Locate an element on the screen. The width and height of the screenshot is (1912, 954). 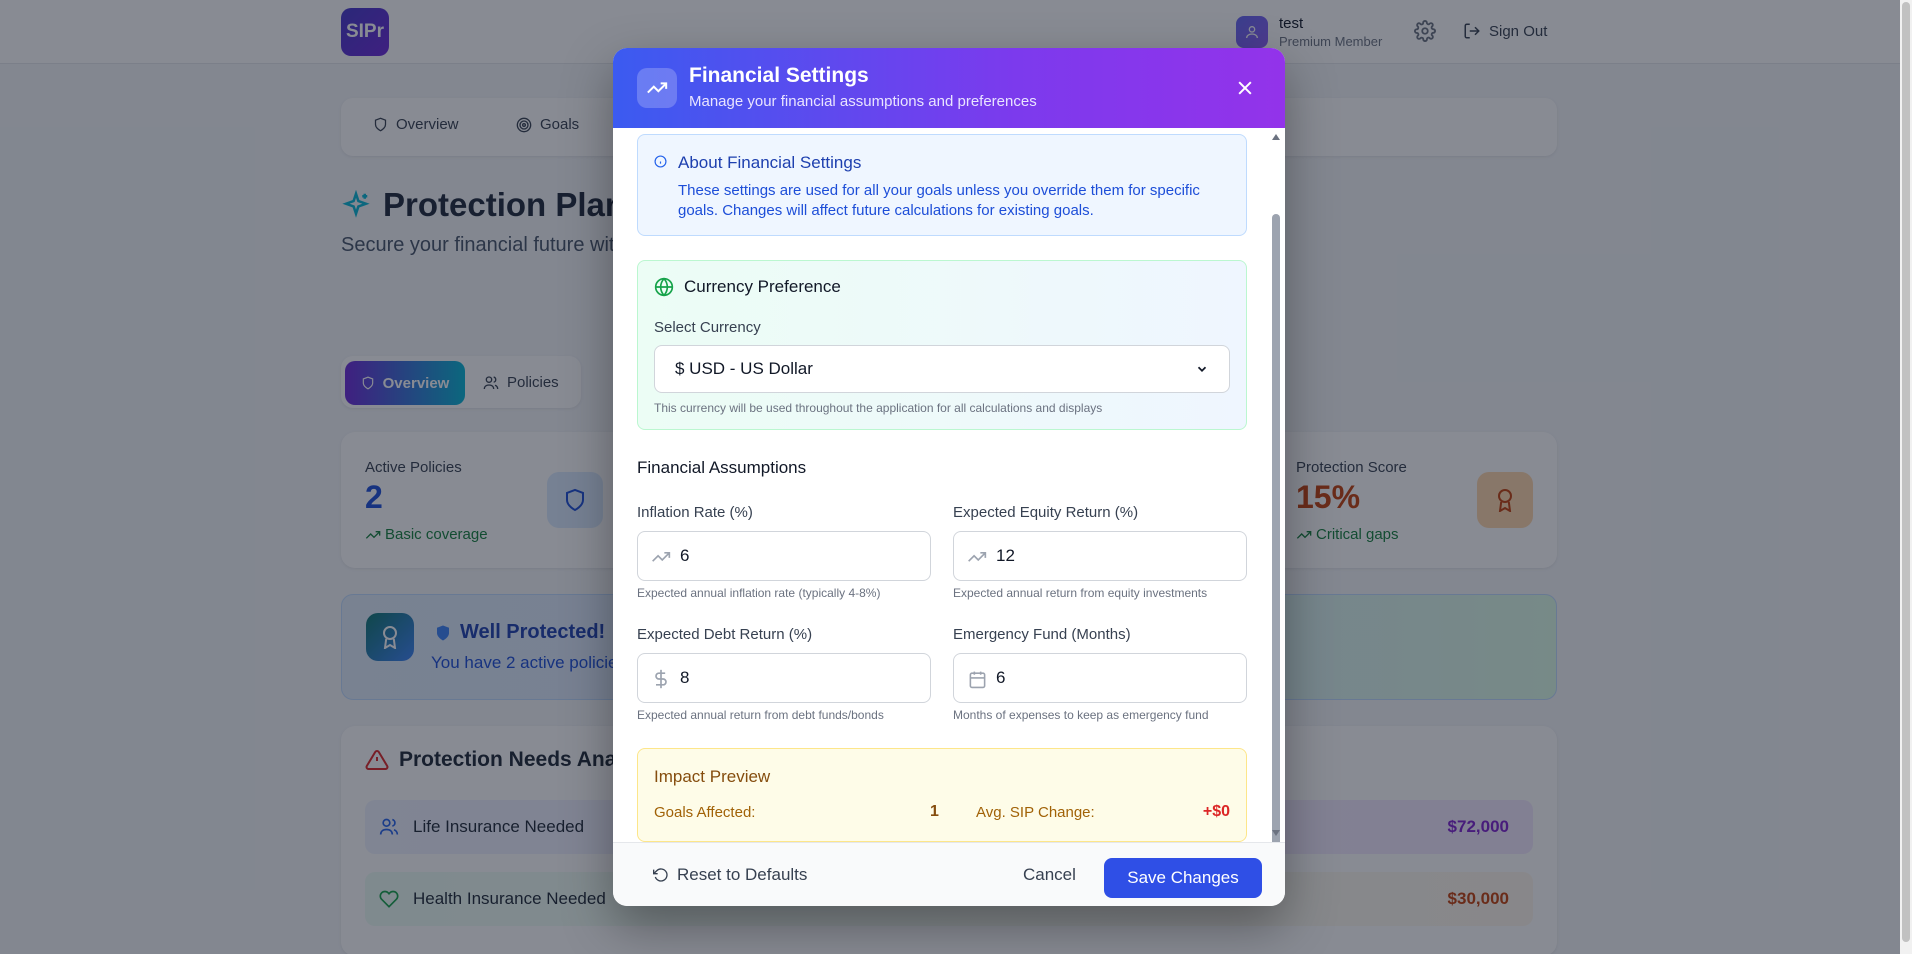
financial-assumptions-title: Financial Assumptions is located at coordinates (722, 467).